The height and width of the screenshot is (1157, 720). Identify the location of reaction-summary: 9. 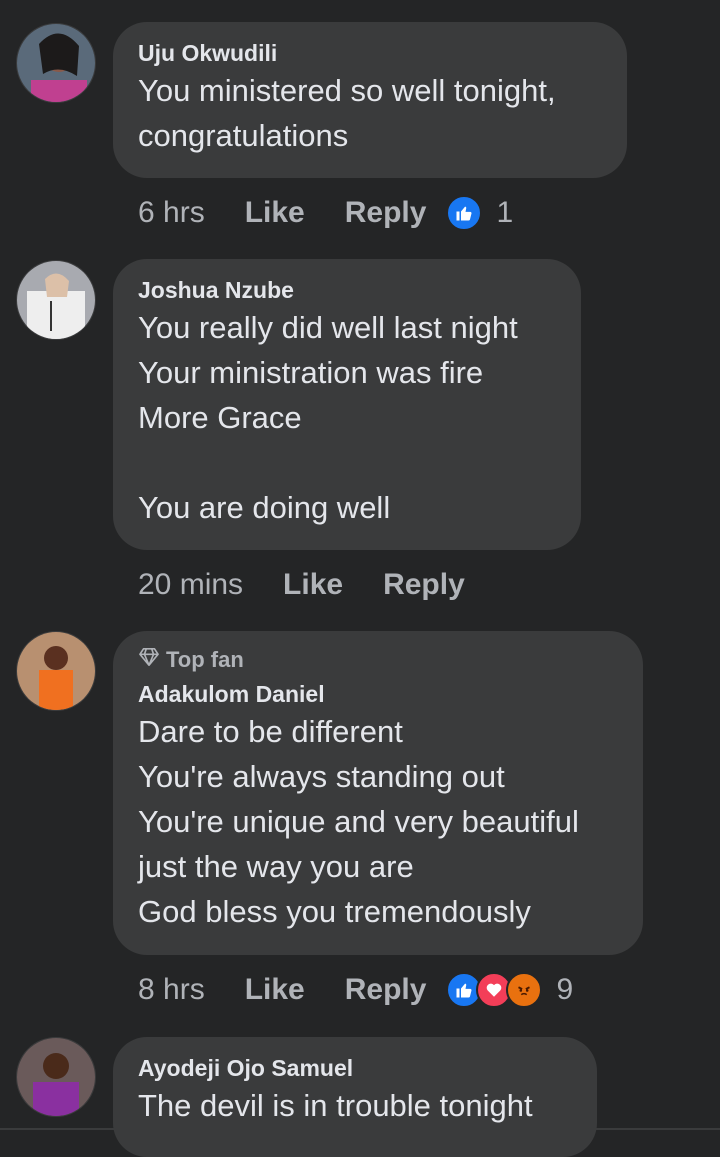
(509, 990).